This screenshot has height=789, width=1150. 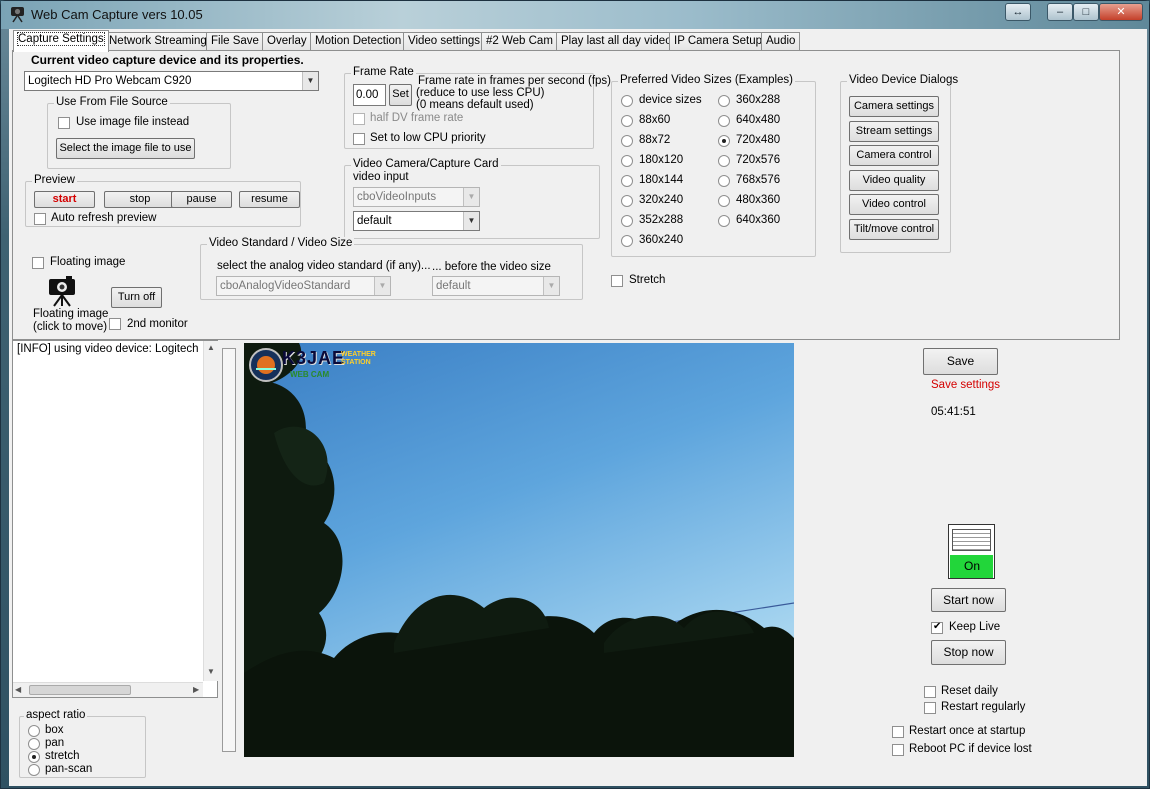 What do you see at coordinates (983, 707) in the screenshot?
I see `restart-regularly-label: Restart regularly` at bounding box center [983, 707].